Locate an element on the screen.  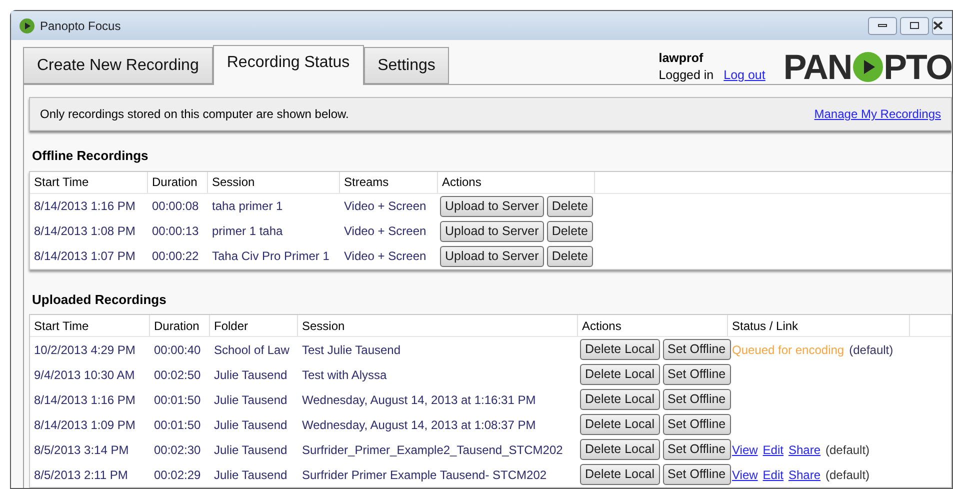
table-cell: Wednesday, August 14, 2013 at 1:16:31 PM is located at coordinates (419, 399).